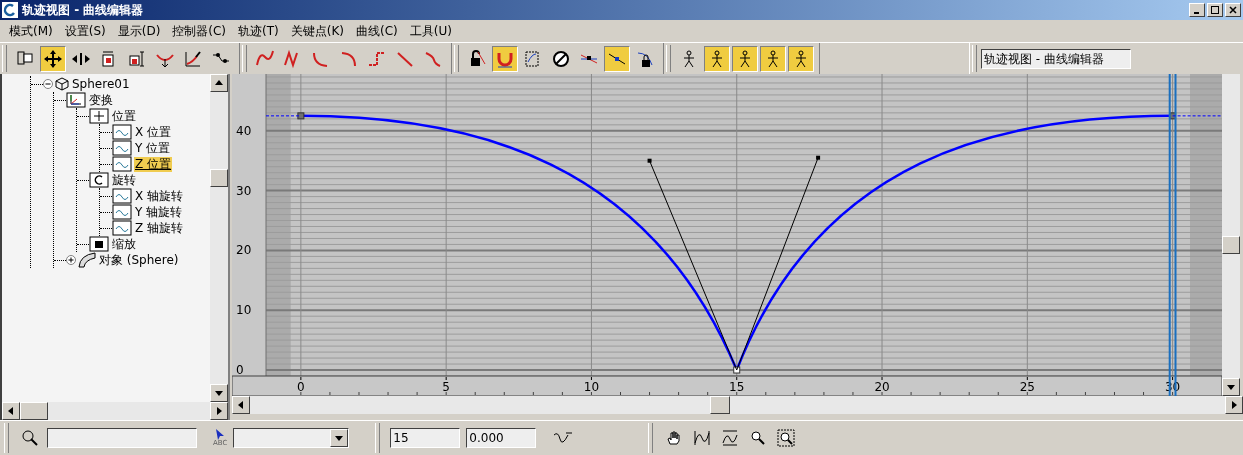 The height and width of the screenshot is (455, 1243). I want to click on tree-item: 对象 (Sphere), so click(139, 260).